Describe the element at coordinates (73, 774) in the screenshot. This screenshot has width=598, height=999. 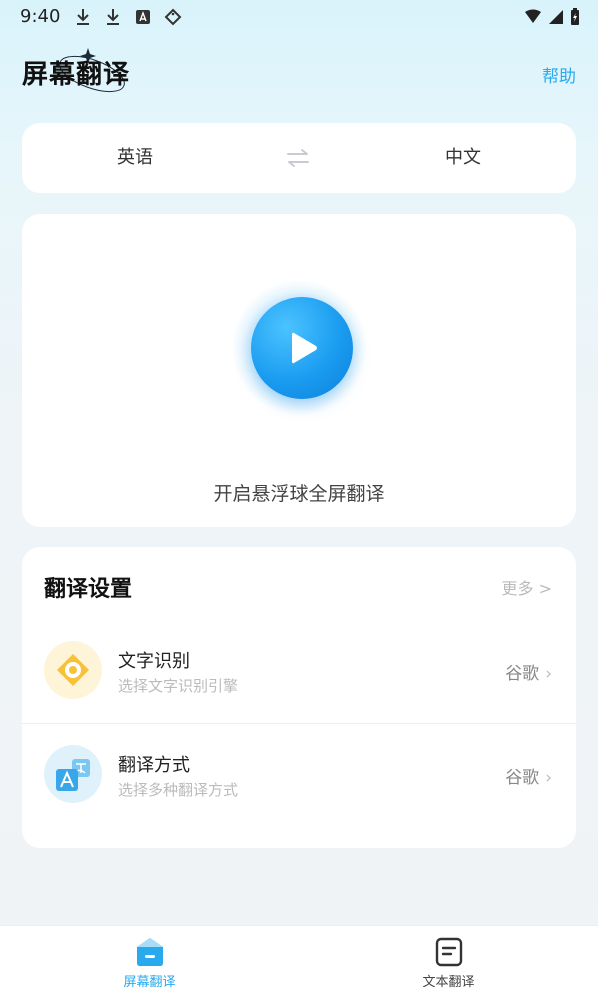
I see `translate-icon` at that location.